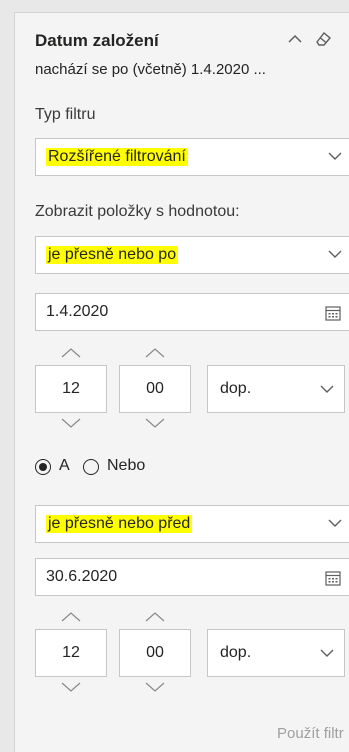  What do you see at coordinates (192, 255) in the screenshot?
I see `condition1-operator-dropdown: je přesně nebo po` at bounding box center [192, 255].